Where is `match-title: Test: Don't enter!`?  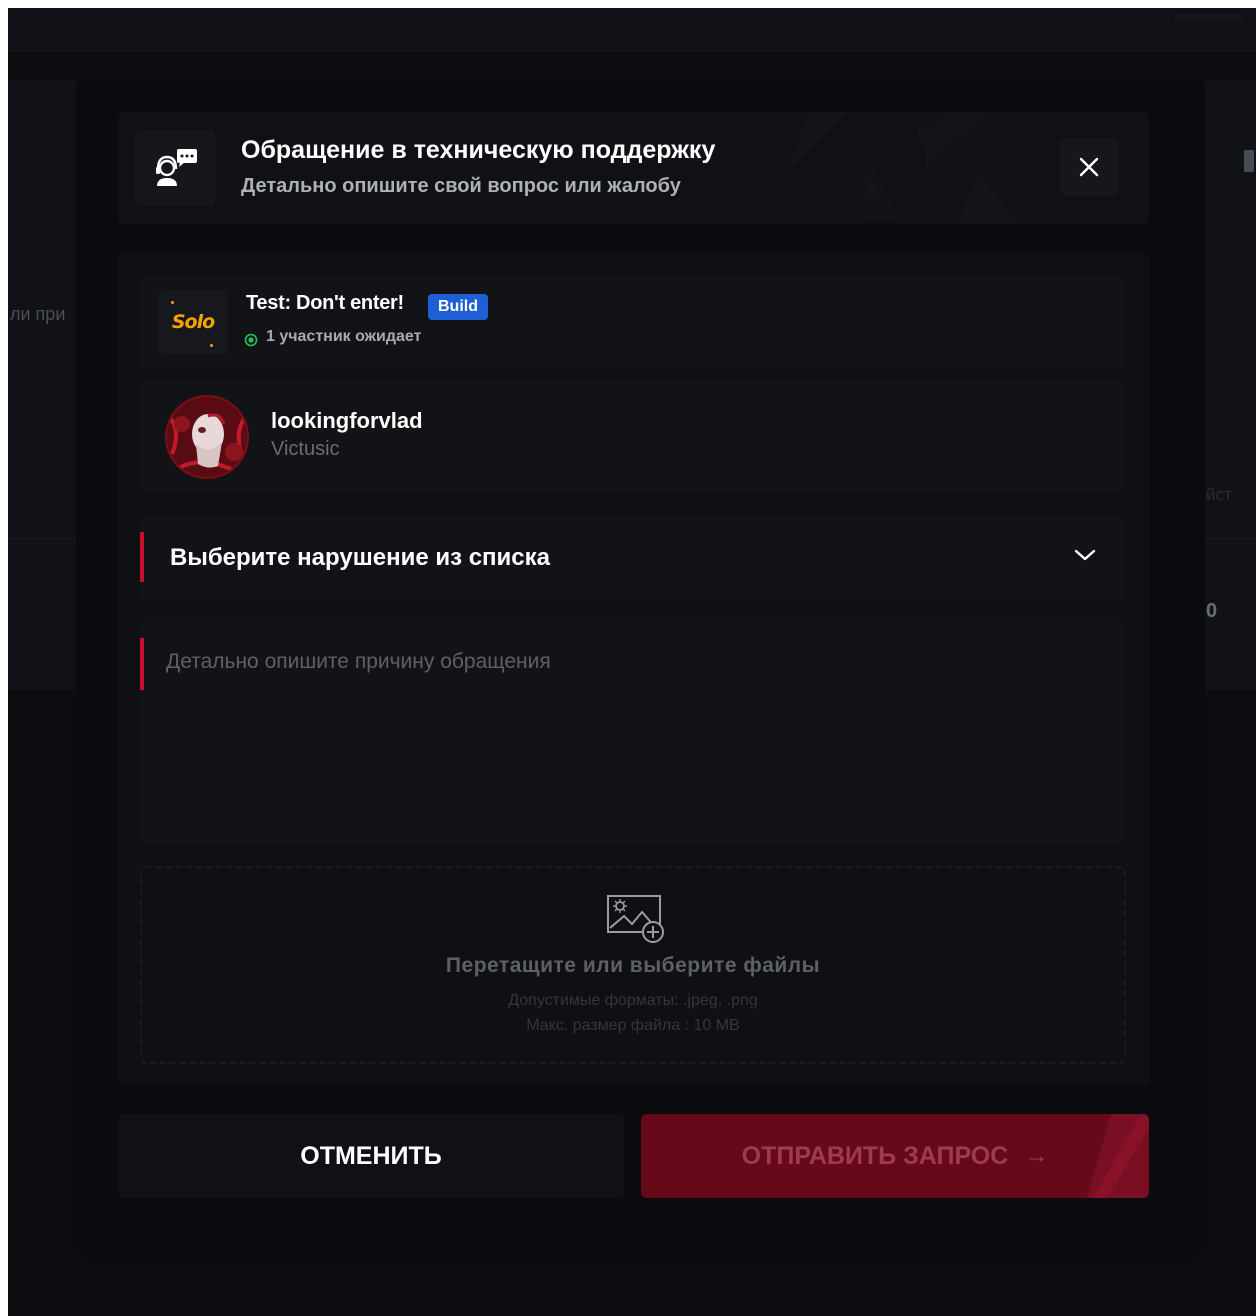
match-title: Test: Don't enter! is located at coordinates (325, 303).